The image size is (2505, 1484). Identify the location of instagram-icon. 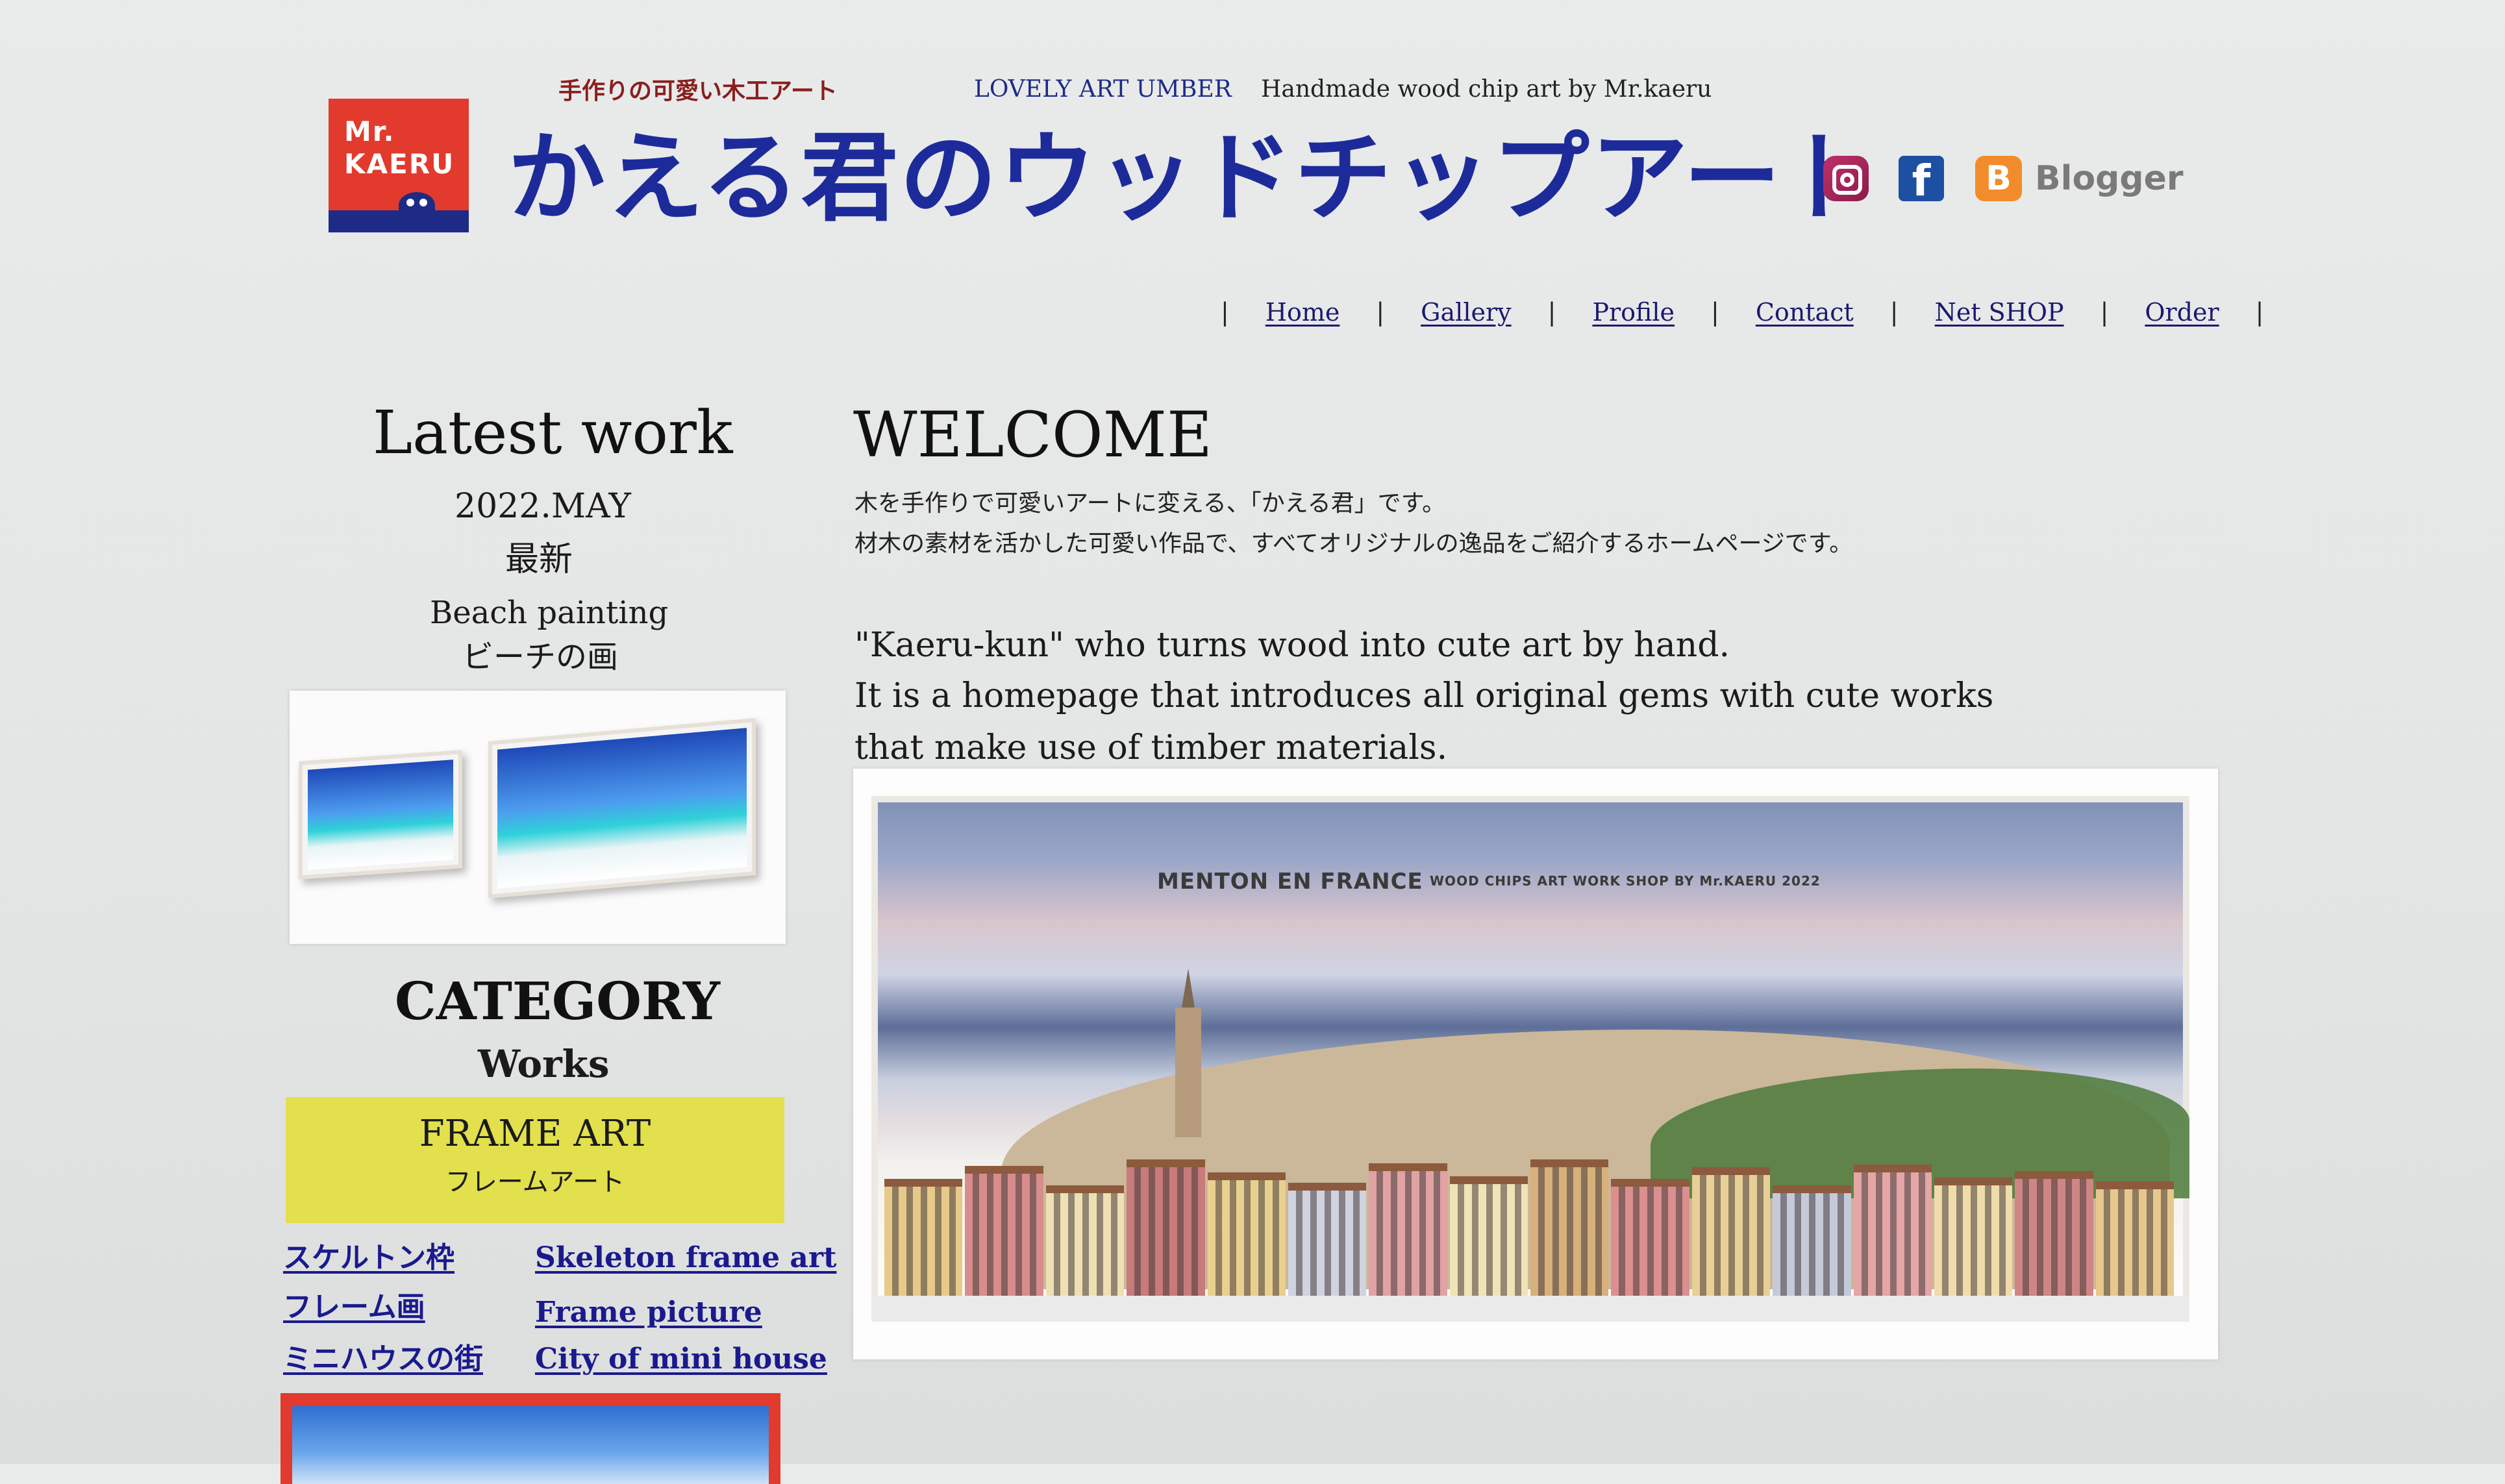
(1846, 178).